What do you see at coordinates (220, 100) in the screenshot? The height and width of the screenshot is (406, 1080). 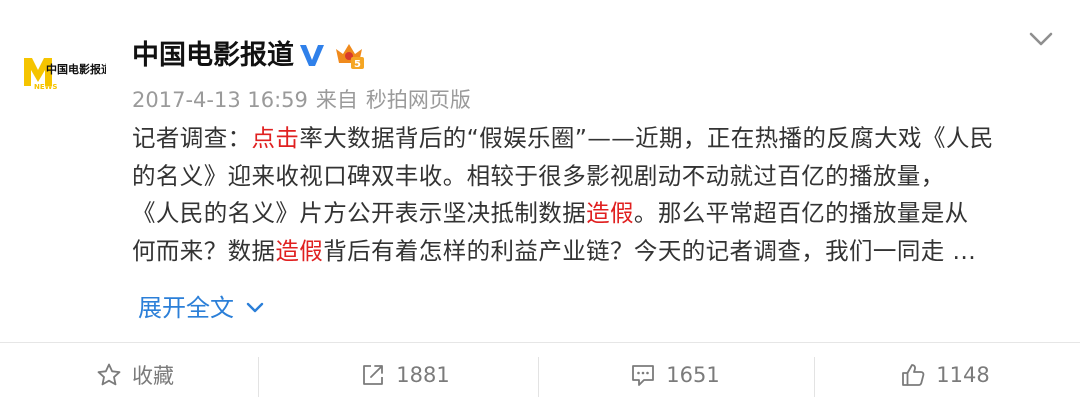 I see `post-timestamp: 2017-4-13 16:59` at bounding box center [220, 100].